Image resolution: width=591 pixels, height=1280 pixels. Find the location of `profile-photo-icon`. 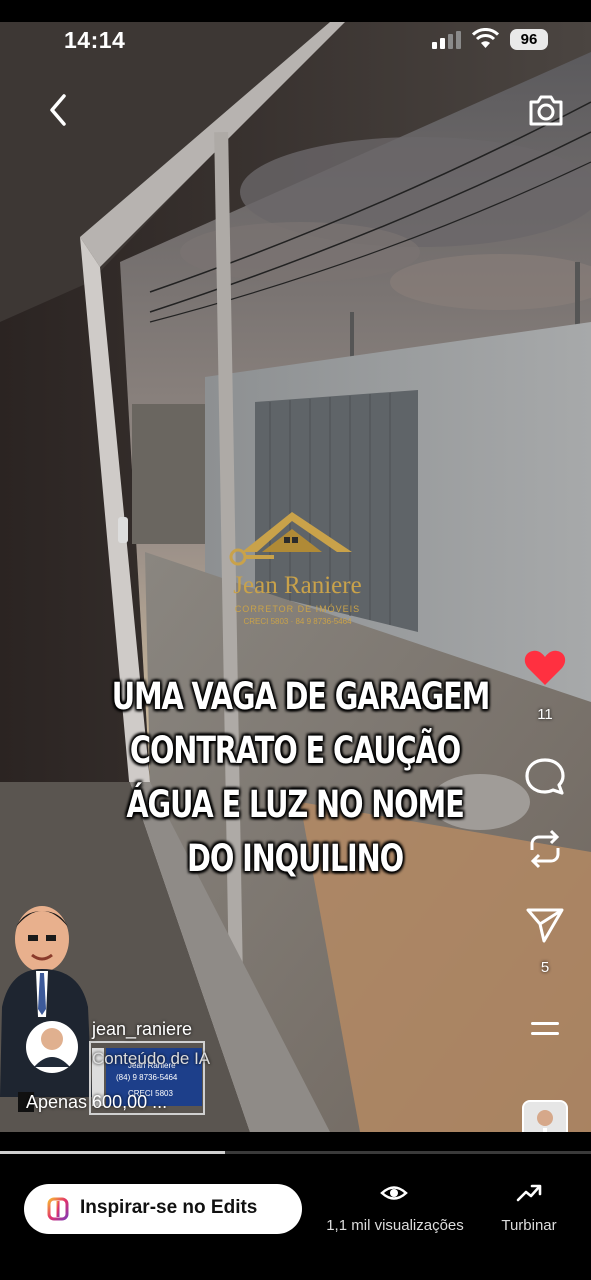

profile-photo-icon is located at coordinates (545, 1117).